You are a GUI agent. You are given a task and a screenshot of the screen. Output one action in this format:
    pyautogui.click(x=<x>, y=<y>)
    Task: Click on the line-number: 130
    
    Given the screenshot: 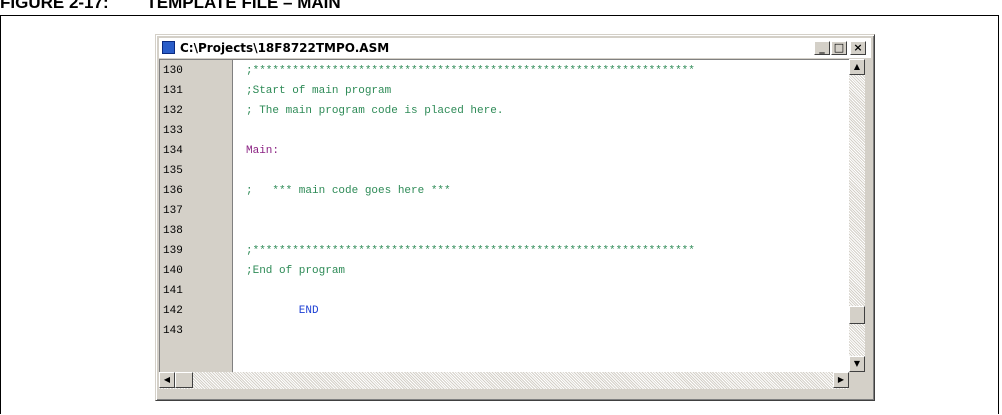 What is the action you would take?
    pyautogui.click(x=173, y=71)
    